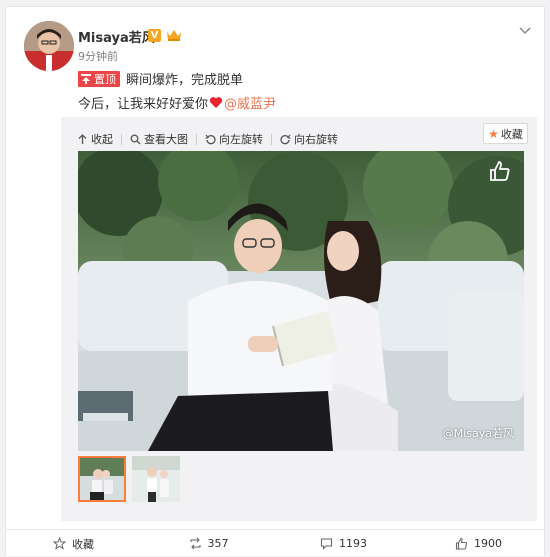 Image resolution: width=550 pixels, height=557 pixels. I want to click on repost-button: 357, so click(208, 543).